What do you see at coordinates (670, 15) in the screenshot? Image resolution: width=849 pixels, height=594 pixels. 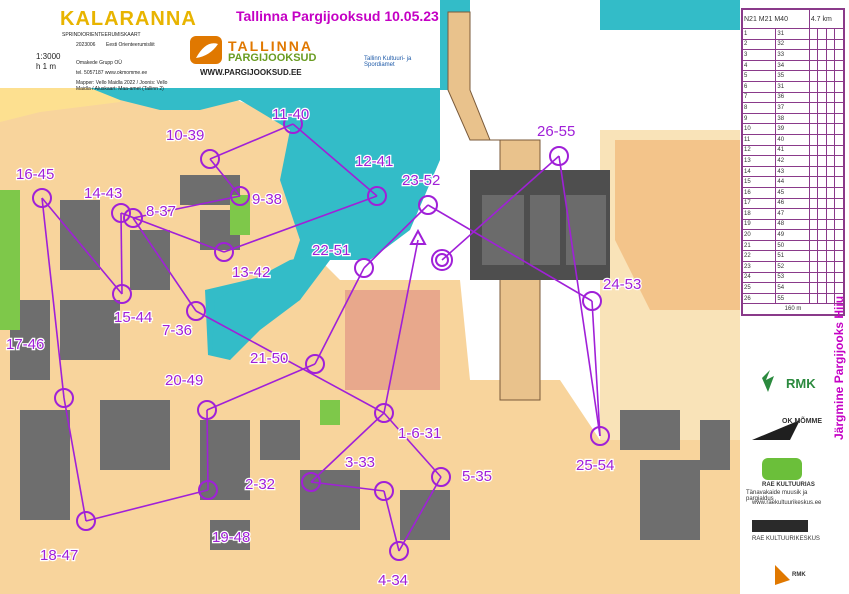 I see `water-ne` at bounding box center [670, 15].